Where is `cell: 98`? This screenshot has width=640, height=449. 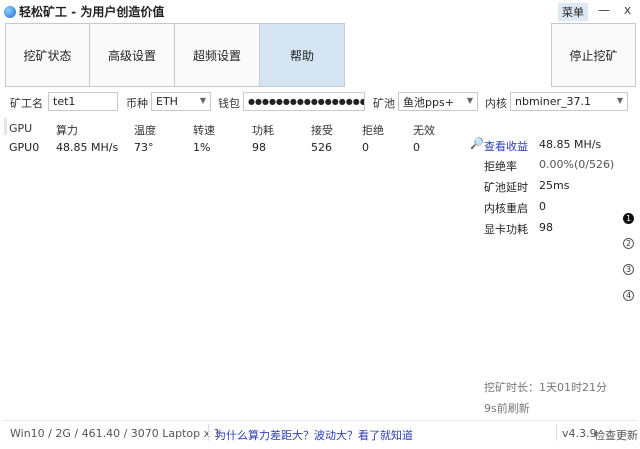
cell: 98 is located at coordinates (259, 147).